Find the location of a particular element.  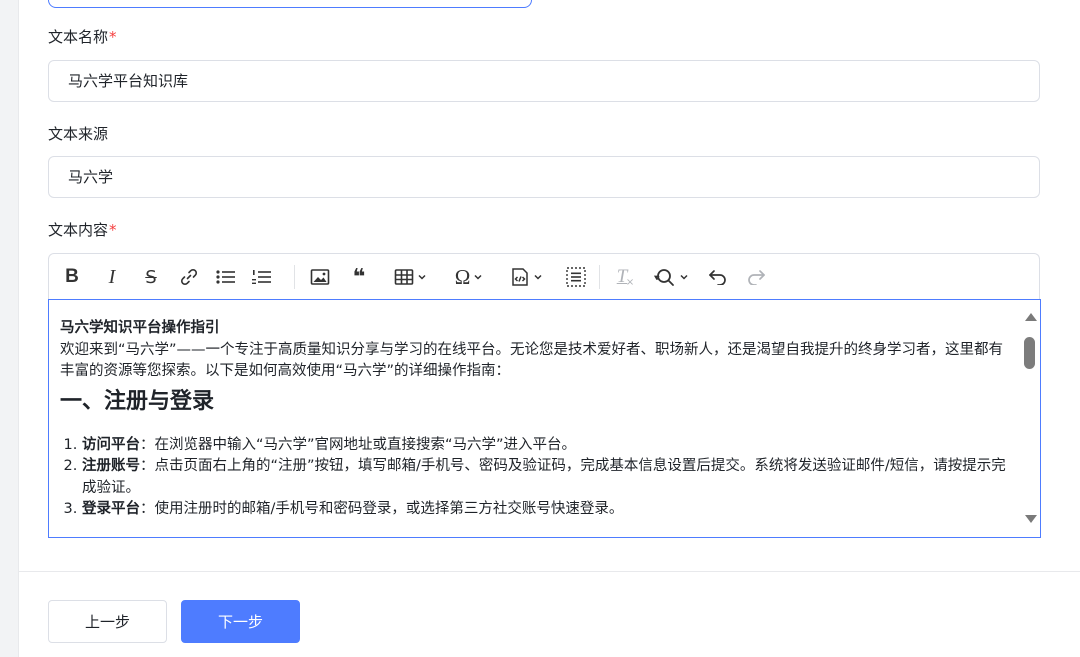

numbered-list-icon is located at coordinates (261, 277).